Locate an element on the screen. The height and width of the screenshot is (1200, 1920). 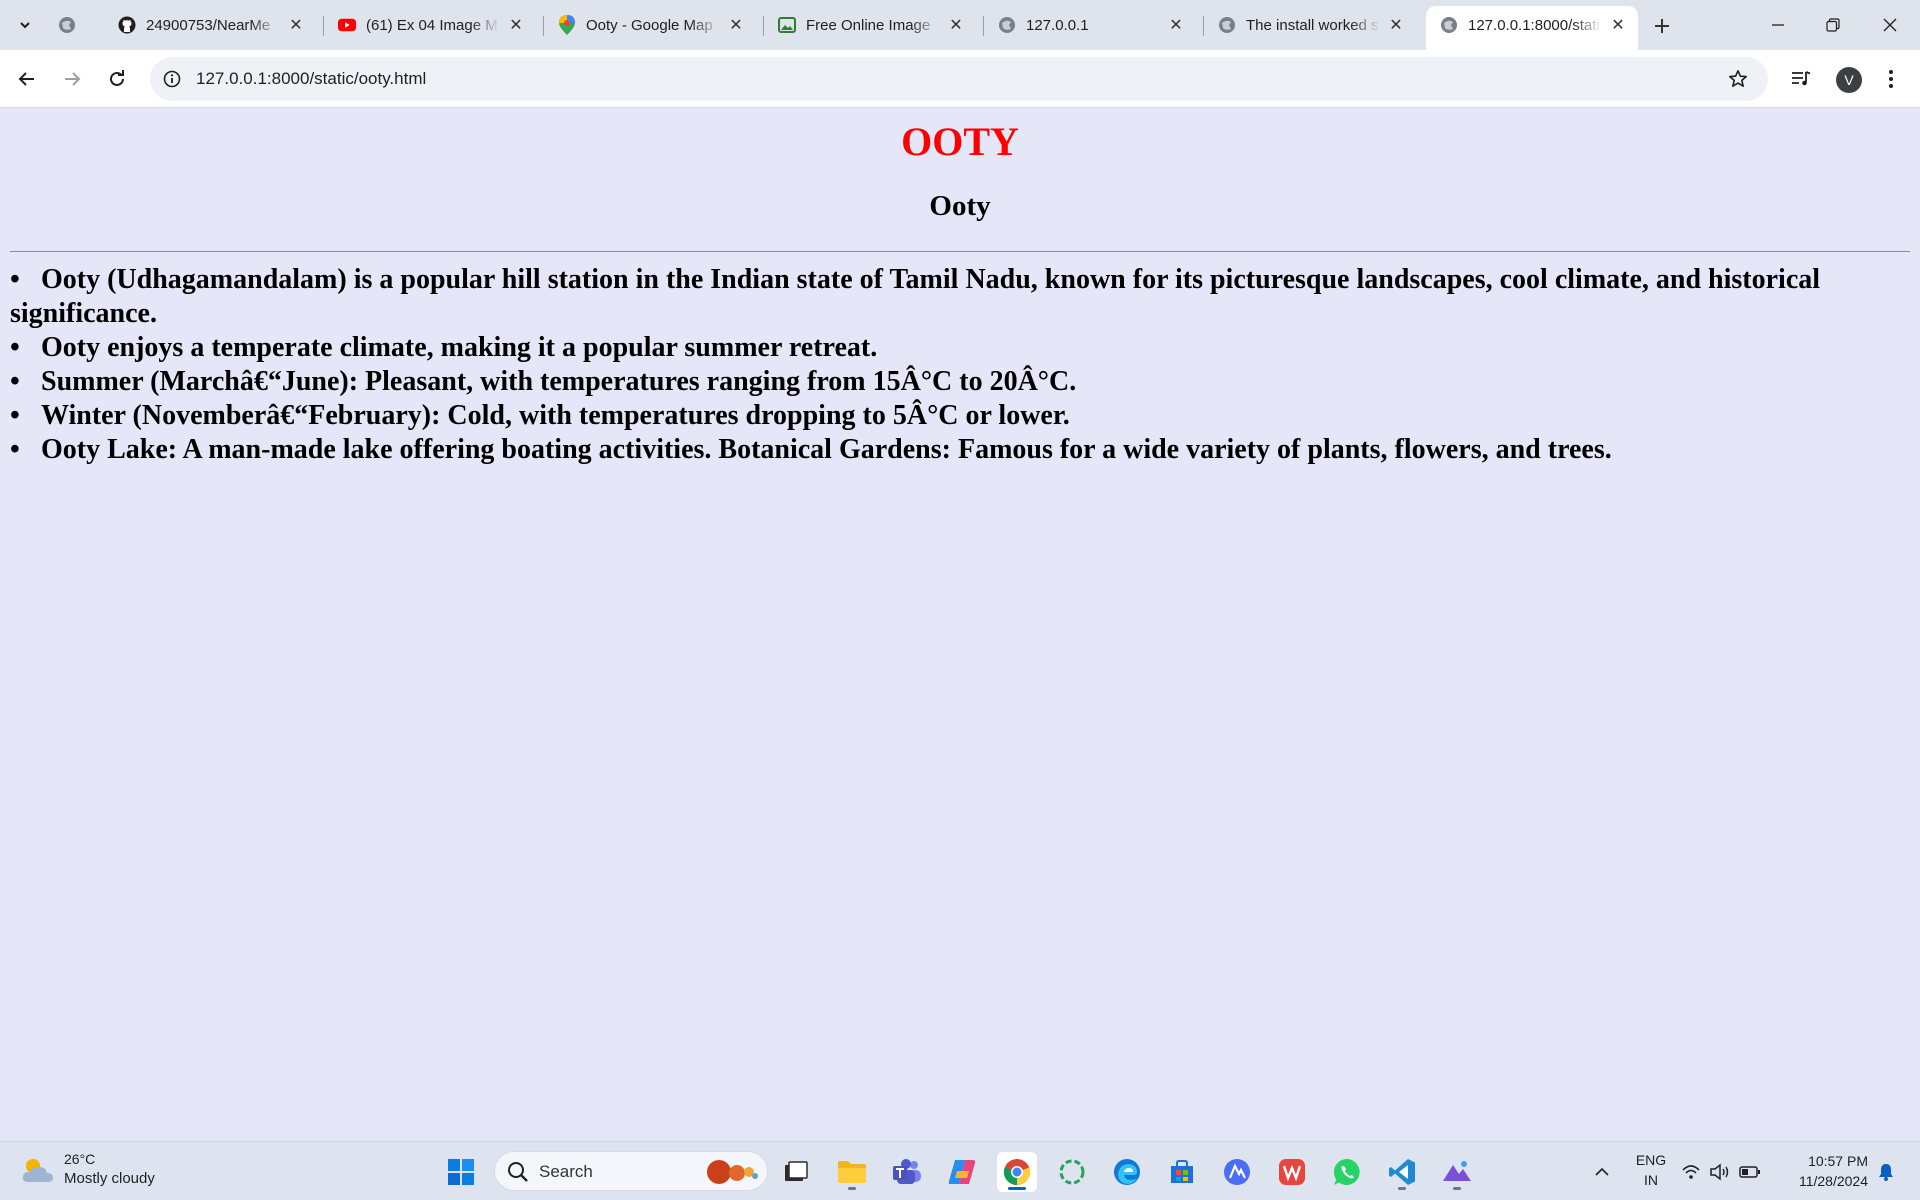
chrome-icon is located at coordinates (1017, 1172).